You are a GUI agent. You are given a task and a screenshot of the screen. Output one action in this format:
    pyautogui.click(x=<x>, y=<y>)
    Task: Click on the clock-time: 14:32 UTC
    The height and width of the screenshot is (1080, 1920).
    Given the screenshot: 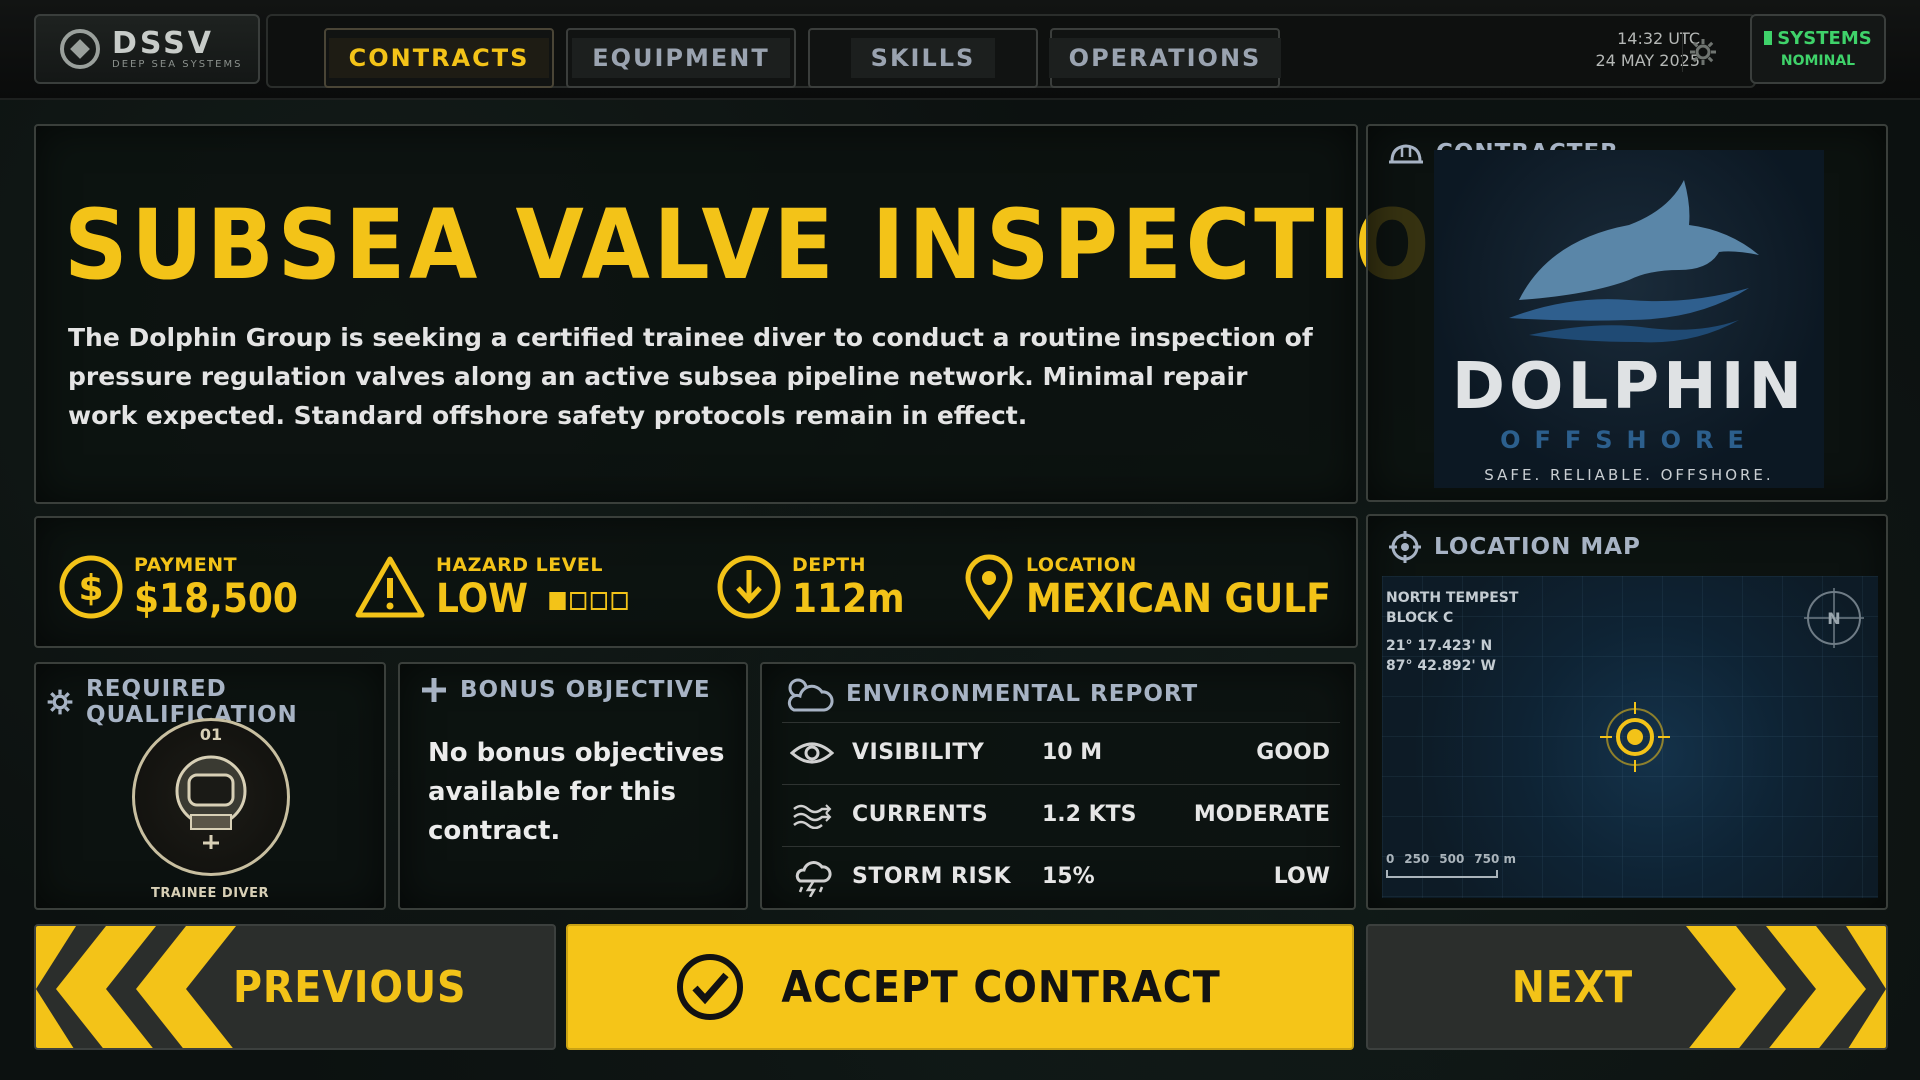 What is the action you would take?
    pyautogui.click(x=1658, y=38)
    